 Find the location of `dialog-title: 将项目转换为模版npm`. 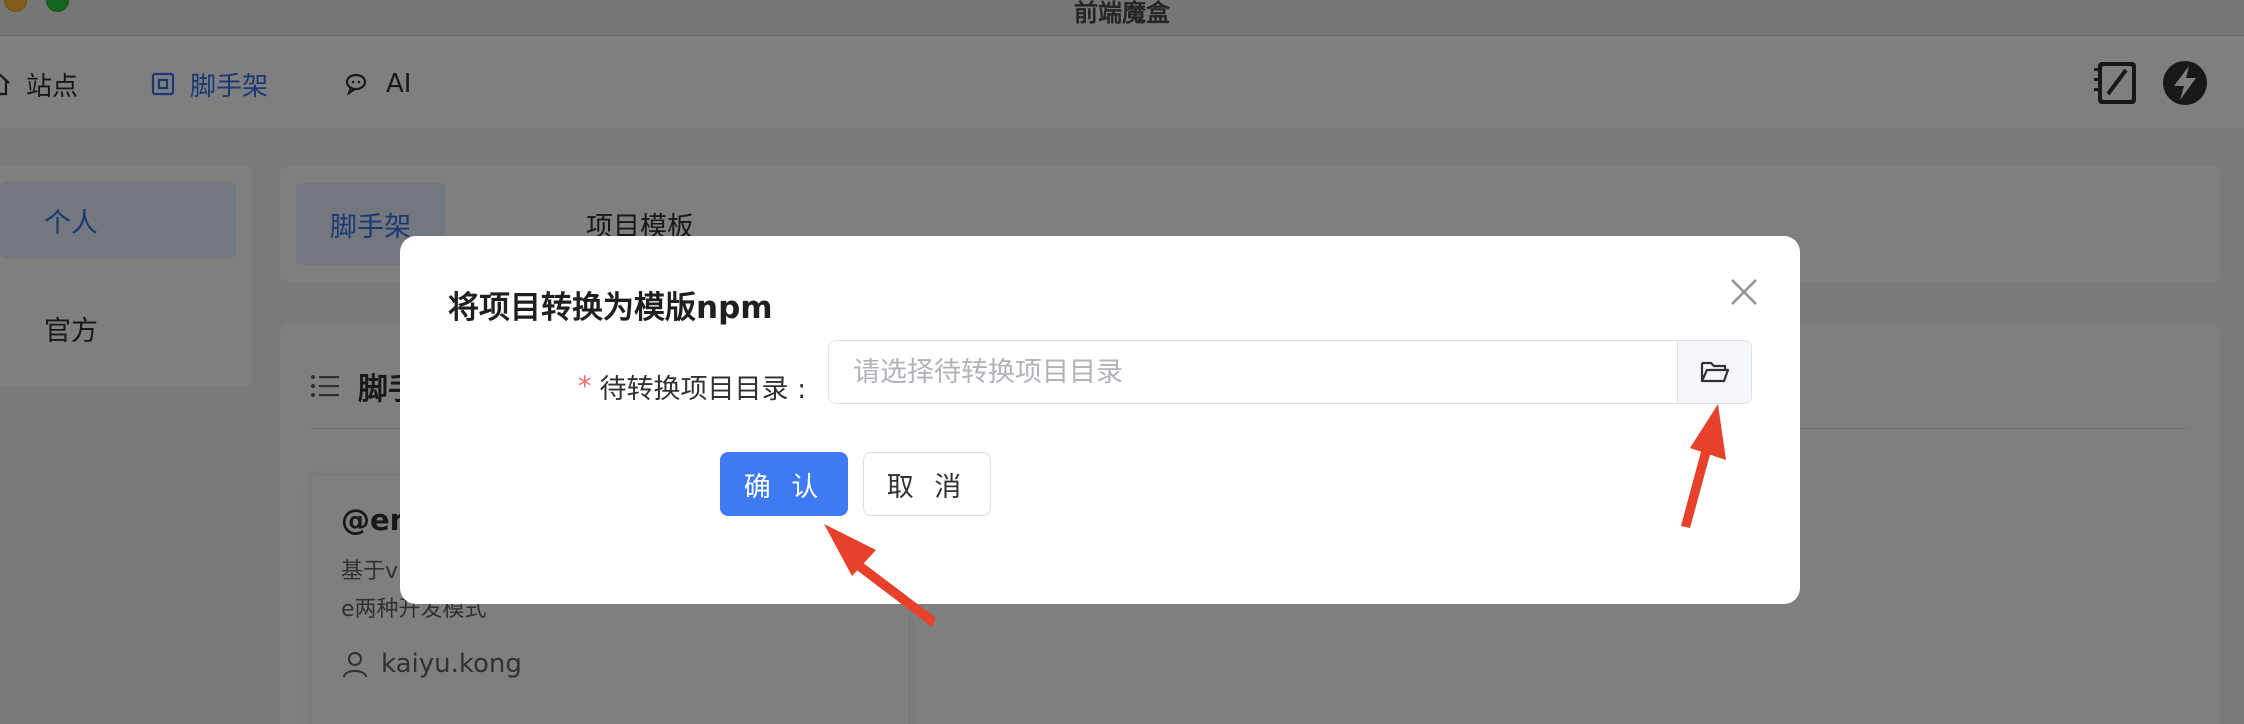

dialog-title: 将项目转换为模版npm is located at coordinates (610, 308).